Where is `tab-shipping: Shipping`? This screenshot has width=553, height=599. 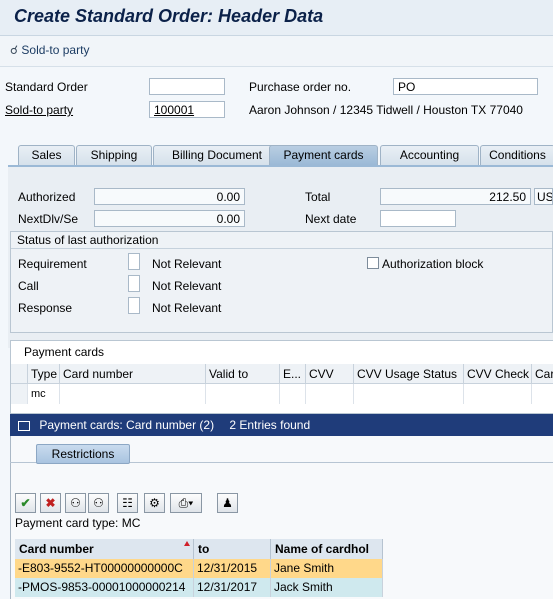 tab-shipping: Shipping is located at coordinates (114, 155).